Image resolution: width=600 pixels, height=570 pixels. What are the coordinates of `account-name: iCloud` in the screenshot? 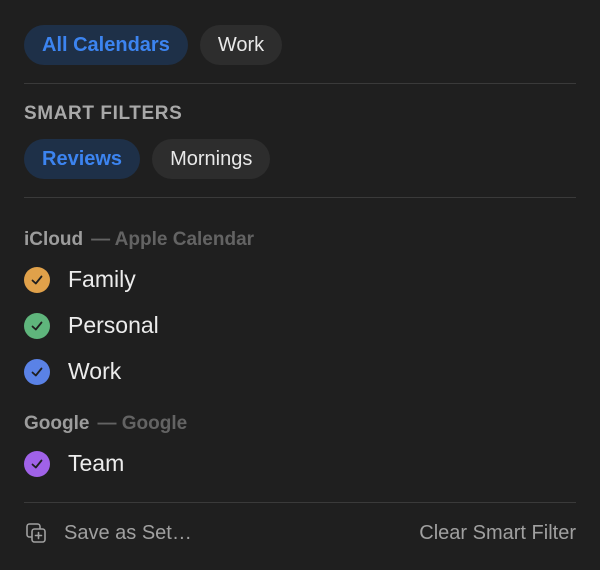 It's located at (54, 239).